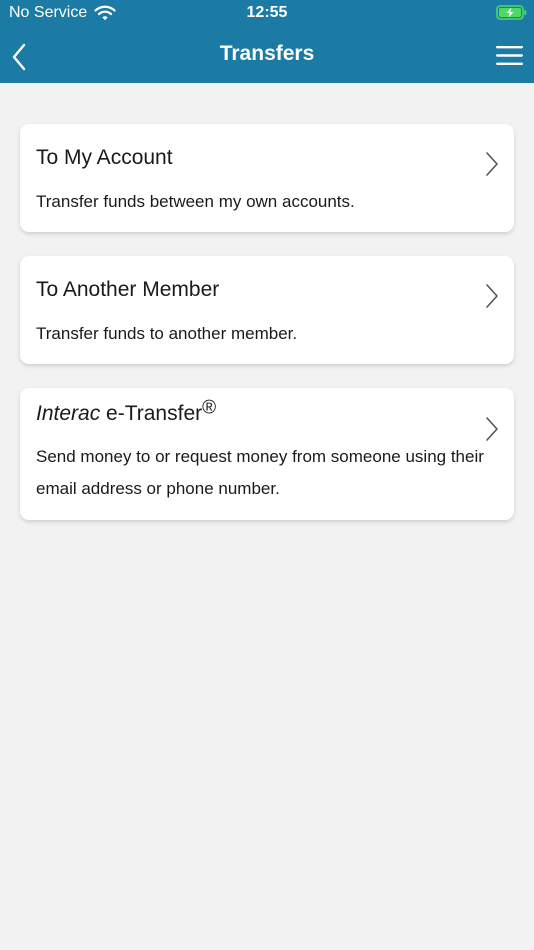  I want to click on navigation-bar: Transfers, so click(267, 55).